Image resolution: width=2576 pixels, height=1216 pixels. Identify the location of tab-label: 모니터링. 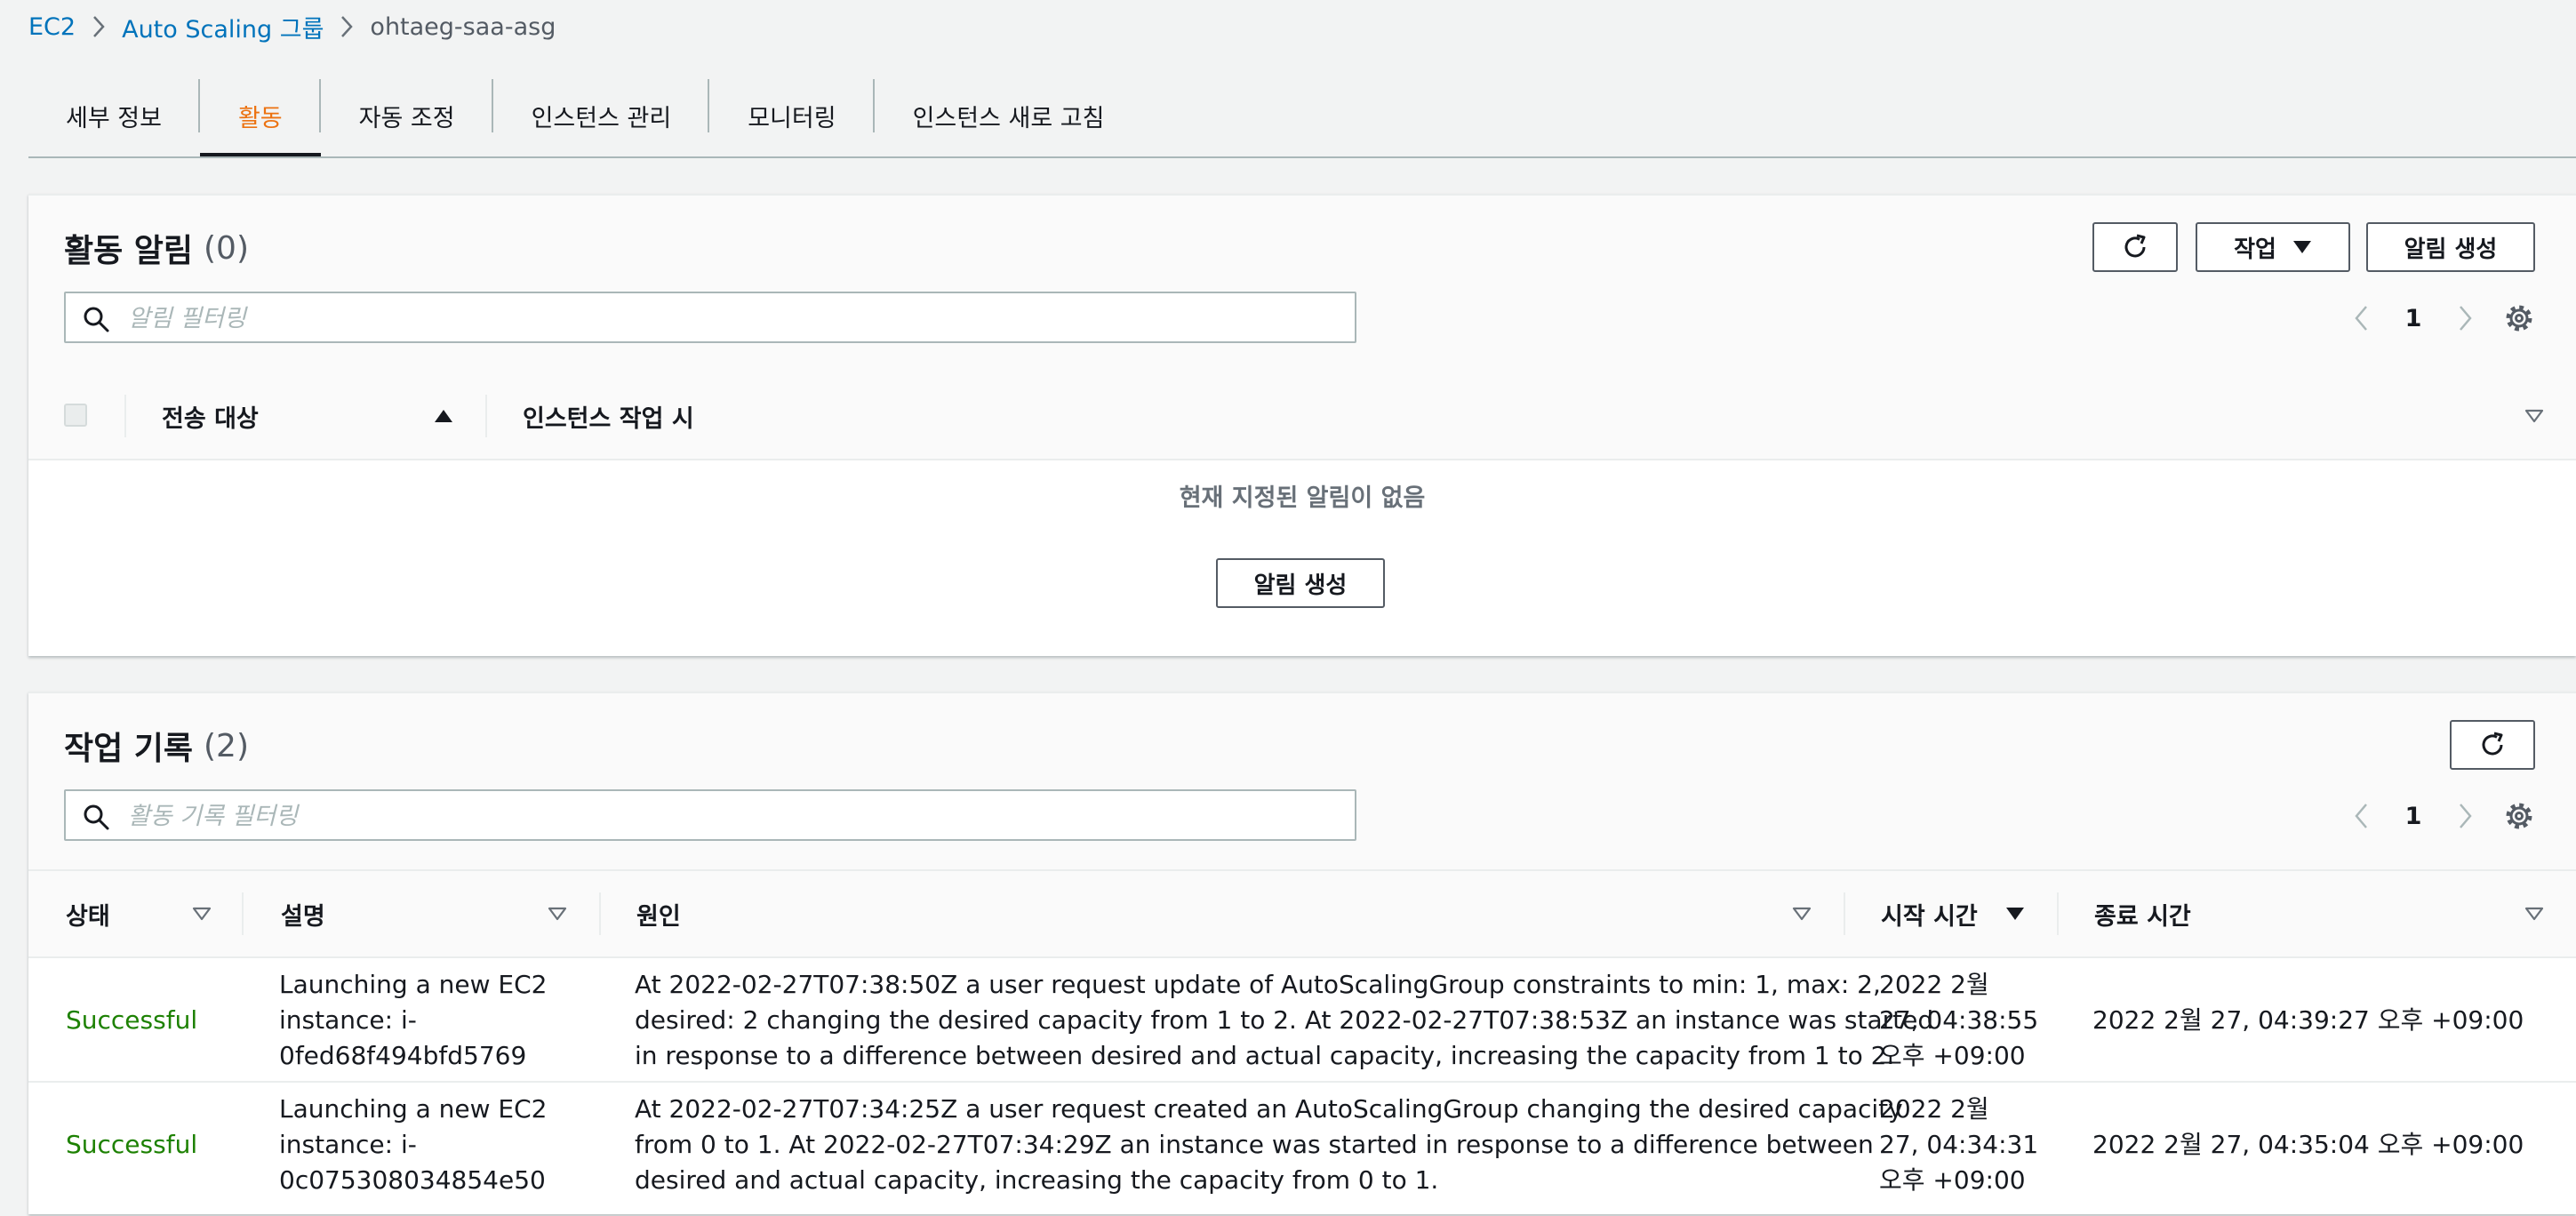
(792, 118).